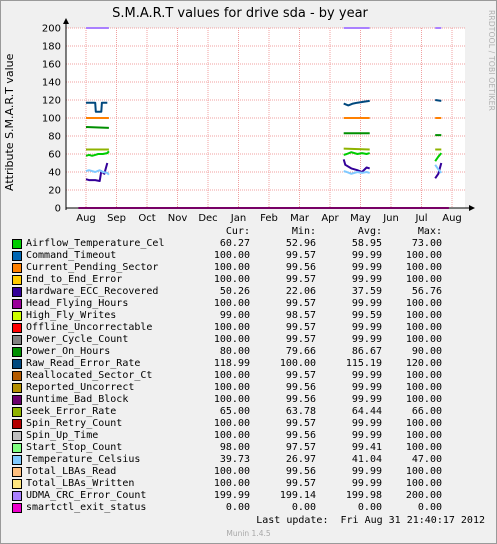 Image resolution: width=497 pixels, height=544 pixels. What do you see at coordinates (207, 218) in the screenshot?
I see `x-tick-label: Dec` at bounding box center [207, 218].